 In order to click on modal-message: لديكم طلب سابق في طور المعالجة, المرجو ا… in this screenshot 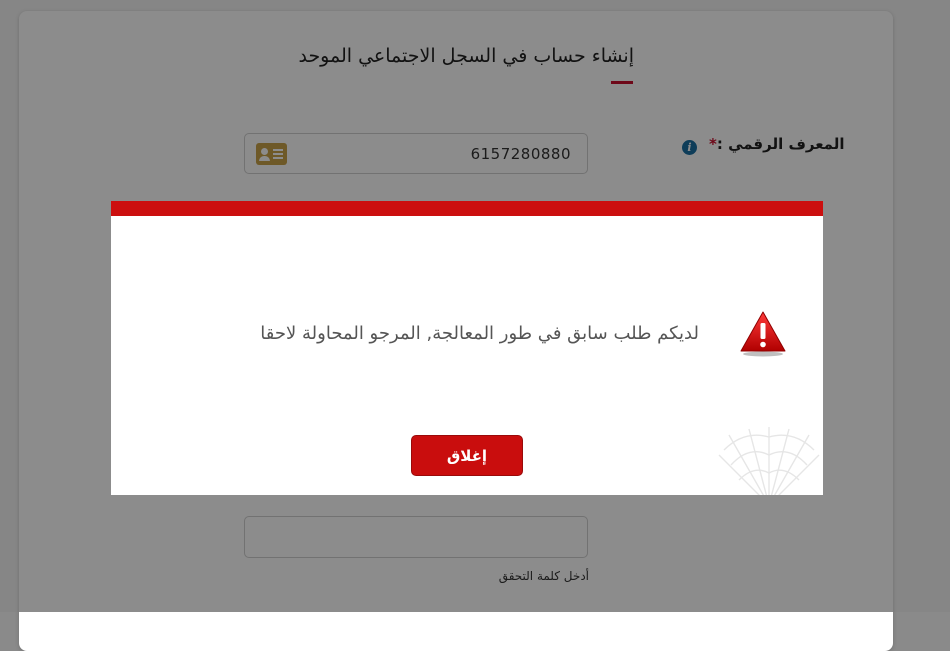, I will do `click(479, 333)`.